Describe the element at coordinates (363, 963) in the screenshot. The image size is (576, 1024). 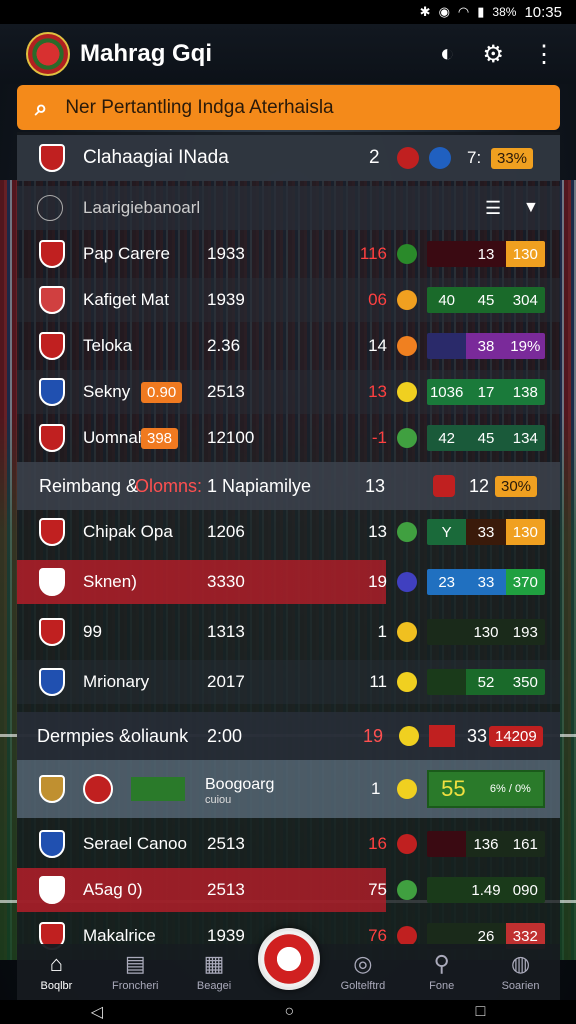
I see `search-icon: ◎` at that location.